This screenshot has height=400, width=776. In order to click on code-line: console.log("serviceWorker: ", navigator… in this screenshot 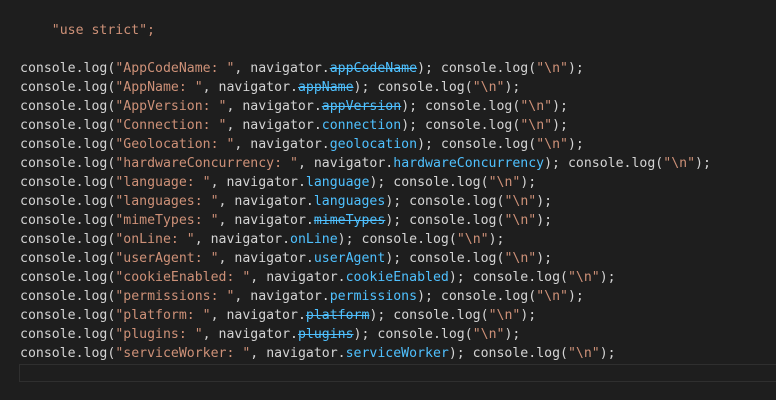, I will do `click(318, 353)`.